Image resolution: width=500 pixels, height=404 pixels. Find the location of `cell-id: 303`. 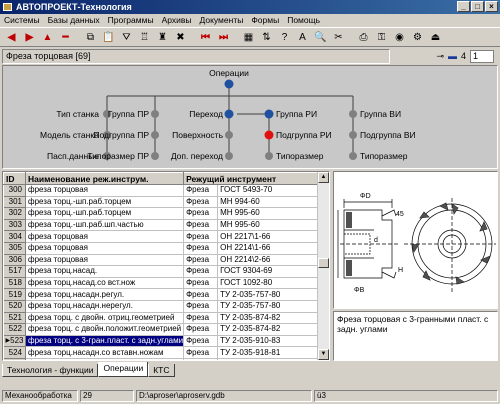

cell-id: 303 is located at coordinates (14, 225).